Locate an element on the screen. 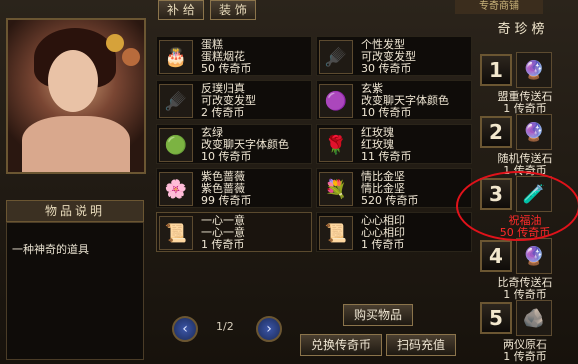 This screenshot has height=364, width=578. selected-rank-highlight is located at coordinates (517, 206).